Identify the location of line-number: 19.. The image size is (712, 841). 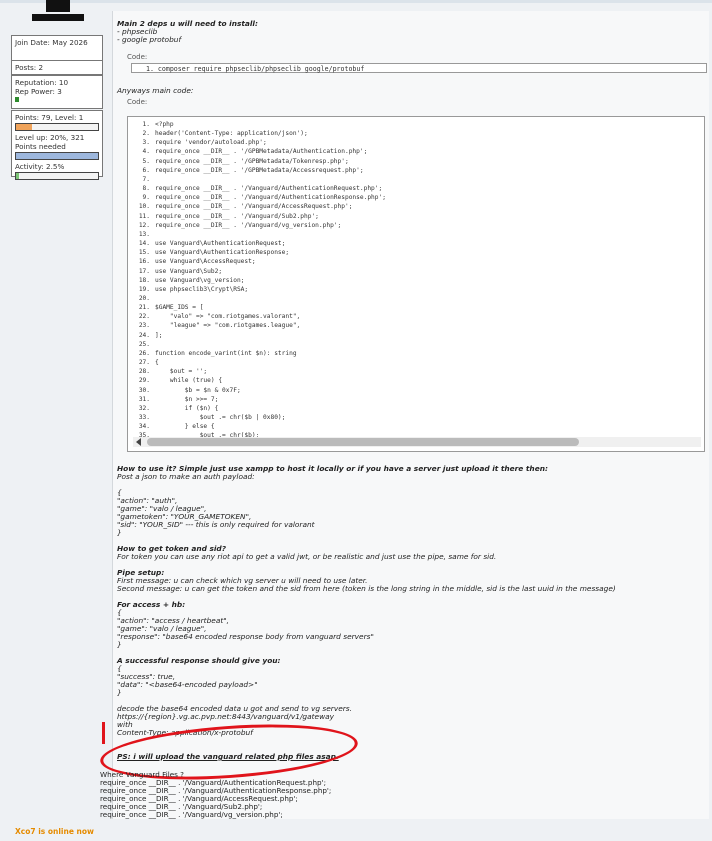
(144, 289).